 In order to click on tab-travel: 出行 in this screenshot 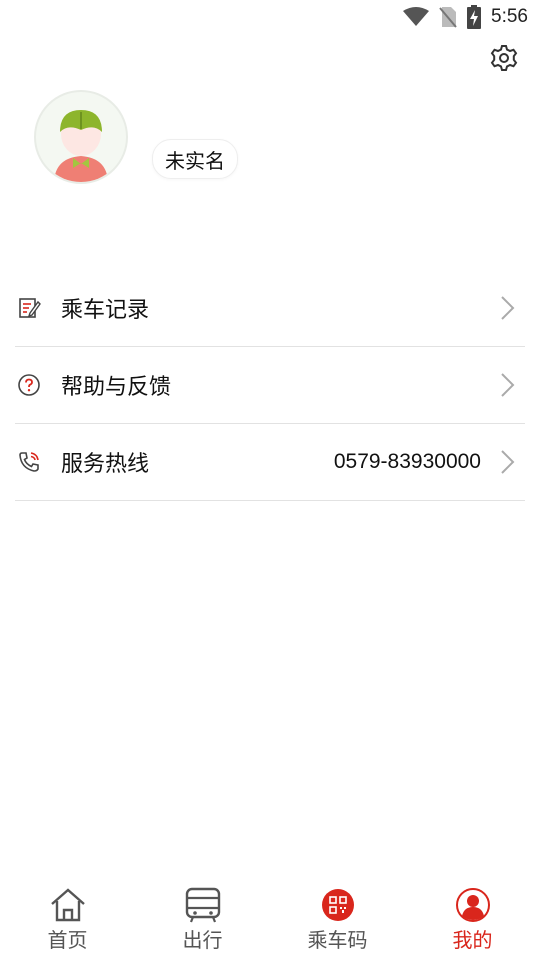, I will do `click(202, 920)`.